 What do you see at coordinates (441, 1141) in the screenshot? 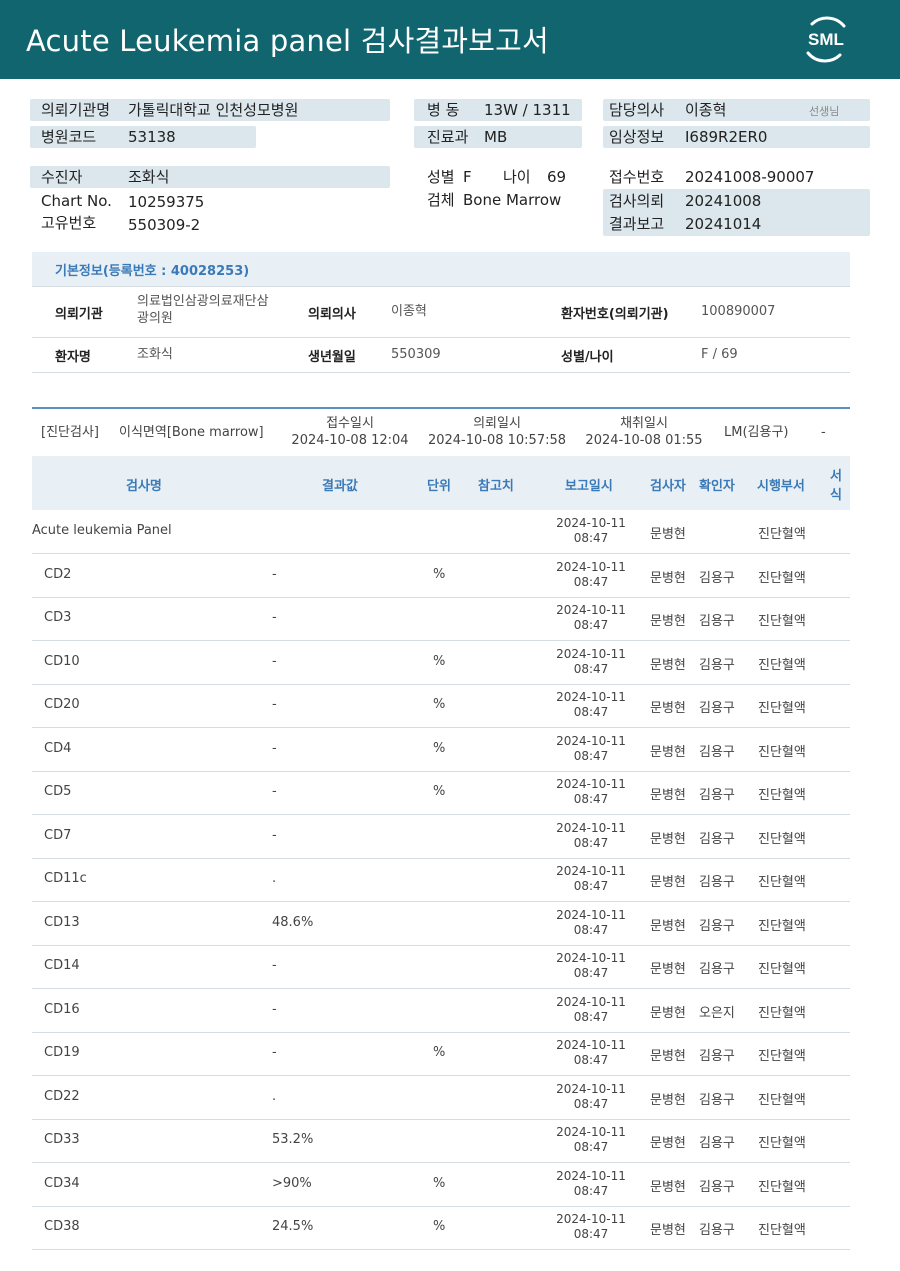
I see `table-row: CD33 53.2% 문병현 김용구 진단혈액 2024-10-11 08:47` at bounding box center [441, 1141].